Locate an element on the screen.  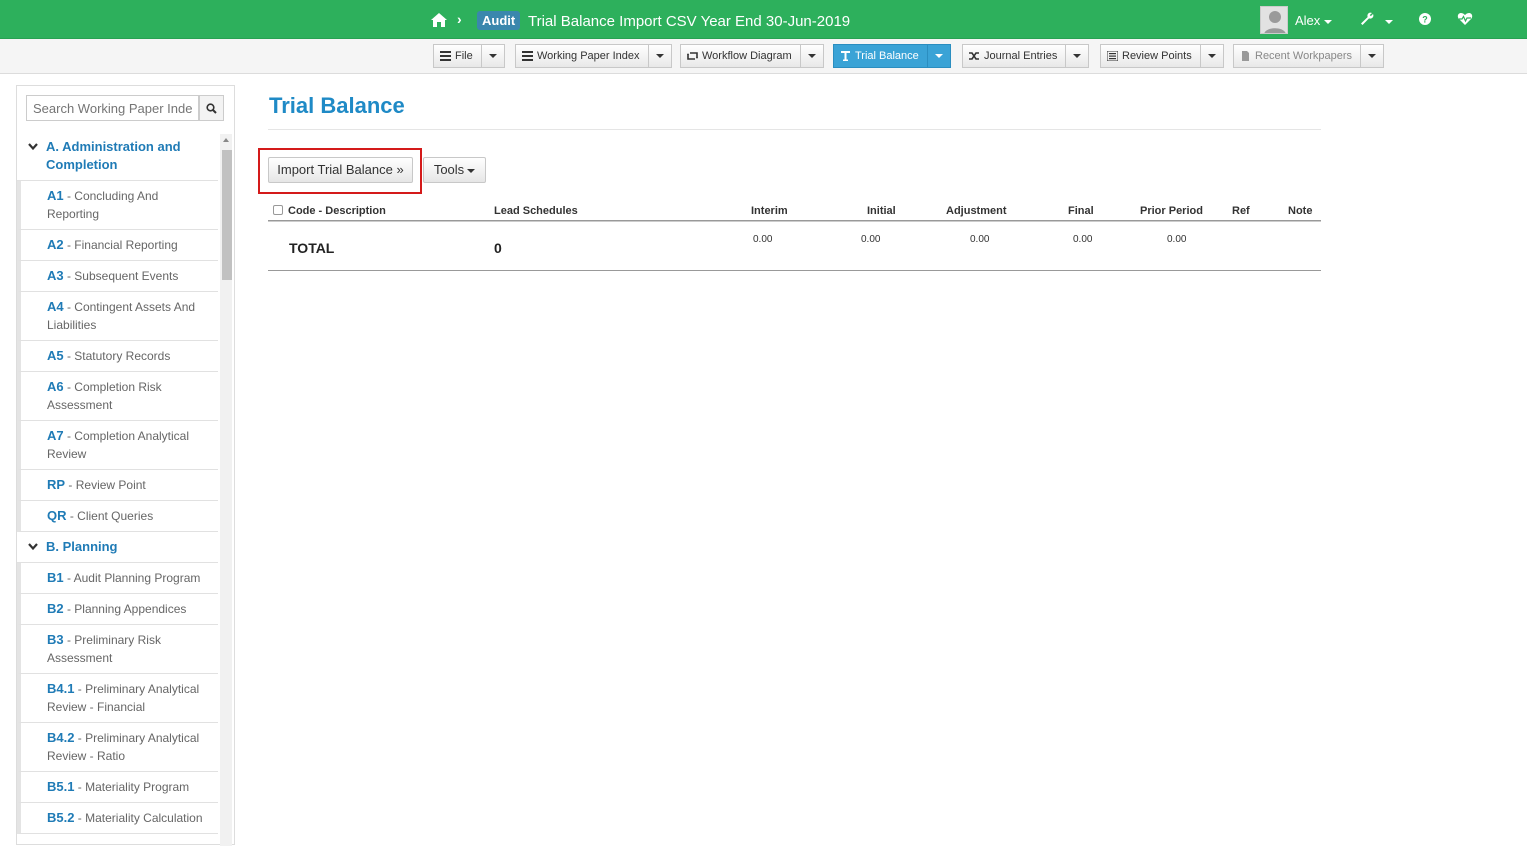
file-button: File is located at coordinates (457, 56).